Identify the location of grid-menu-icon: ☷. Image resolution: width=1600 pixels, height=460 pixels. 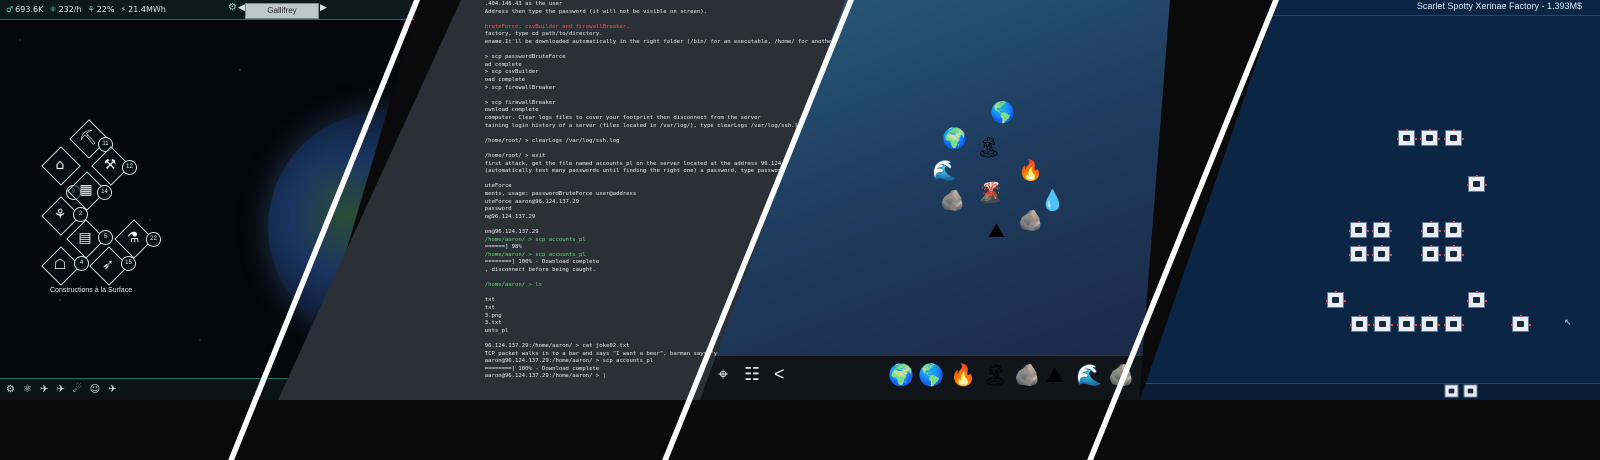
(752, 374).